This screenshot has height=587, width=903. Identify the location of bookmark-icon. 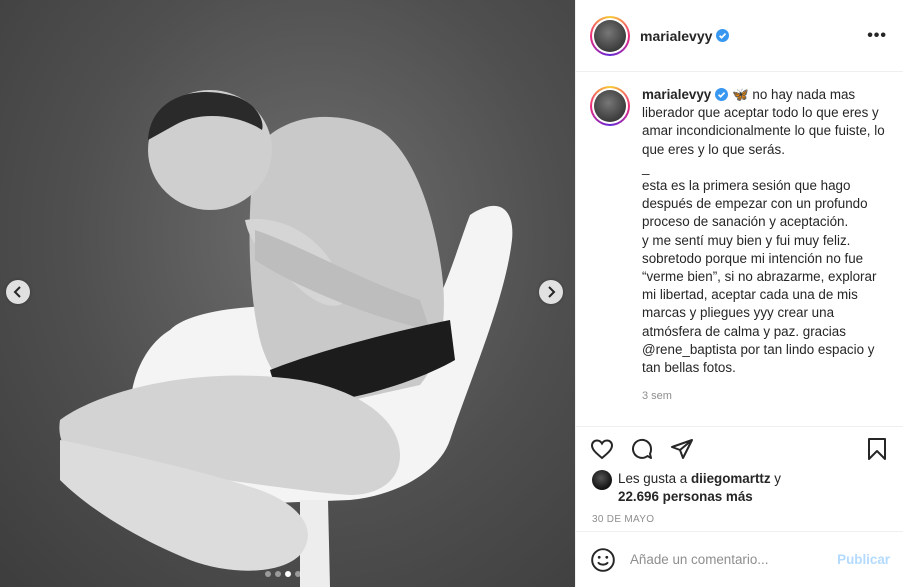
(877, 449).